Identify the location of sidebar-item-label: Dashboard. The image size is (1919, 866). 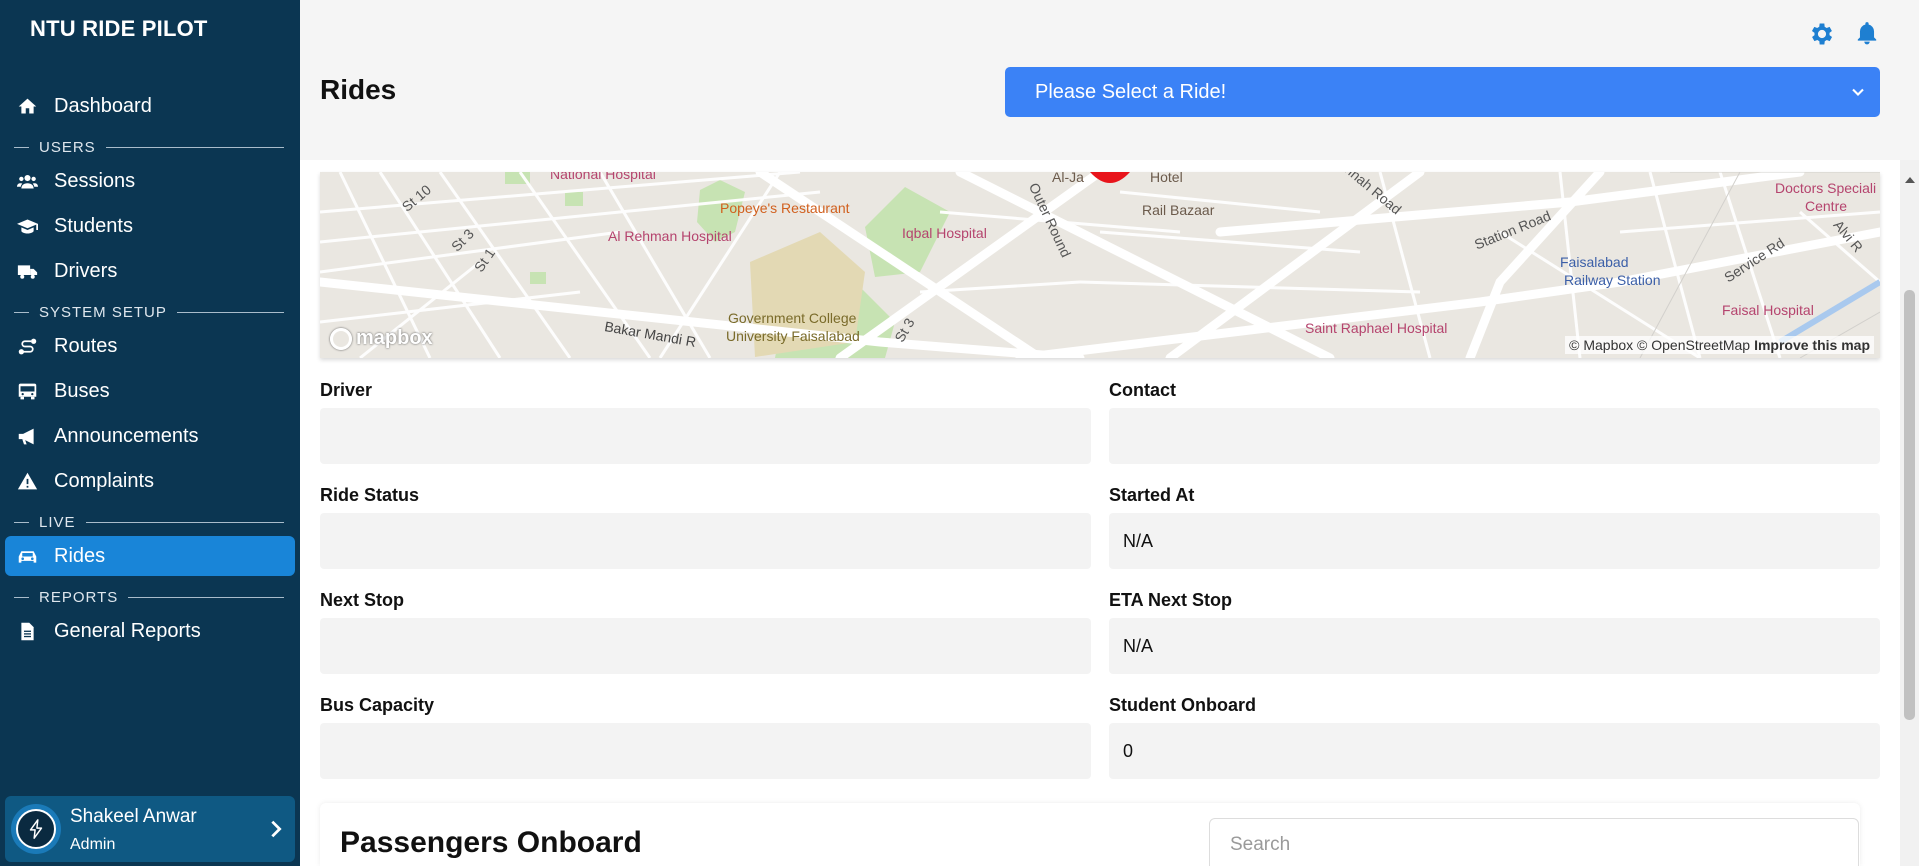
(103, 105).